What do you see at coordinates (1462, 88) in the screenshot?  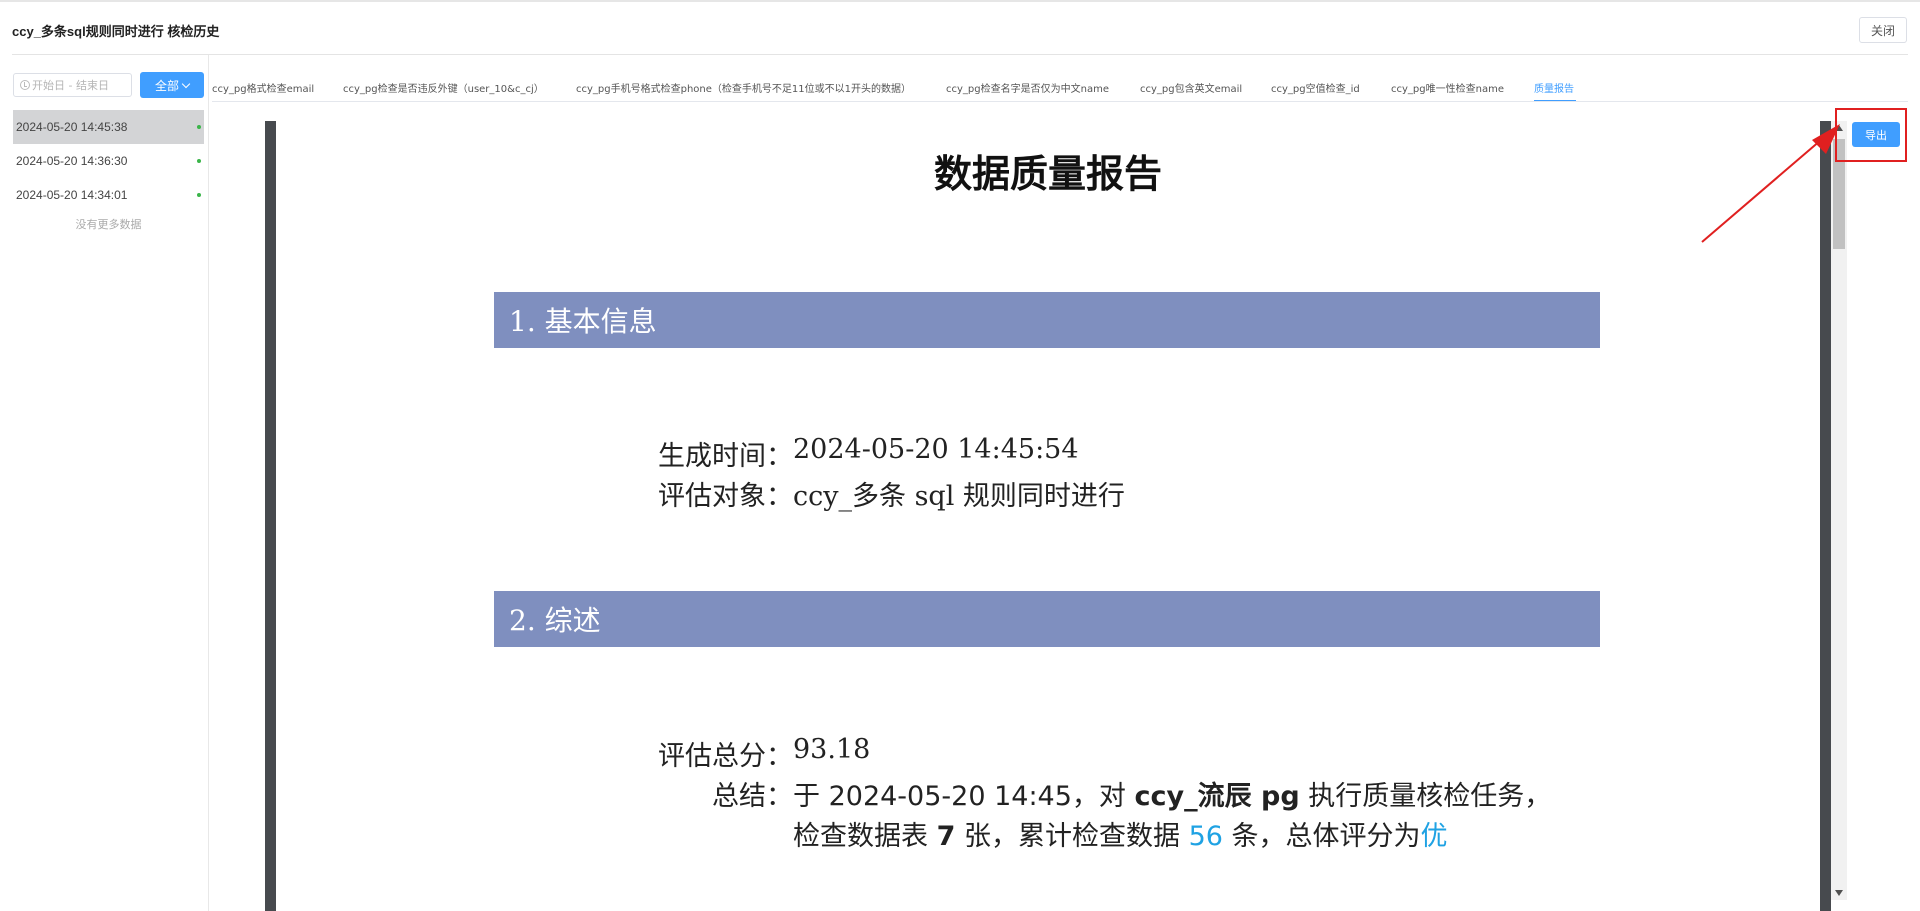 I see `tab-unique-name: ccy_pg唯一性检查name` at bounding box center [1462, 88].